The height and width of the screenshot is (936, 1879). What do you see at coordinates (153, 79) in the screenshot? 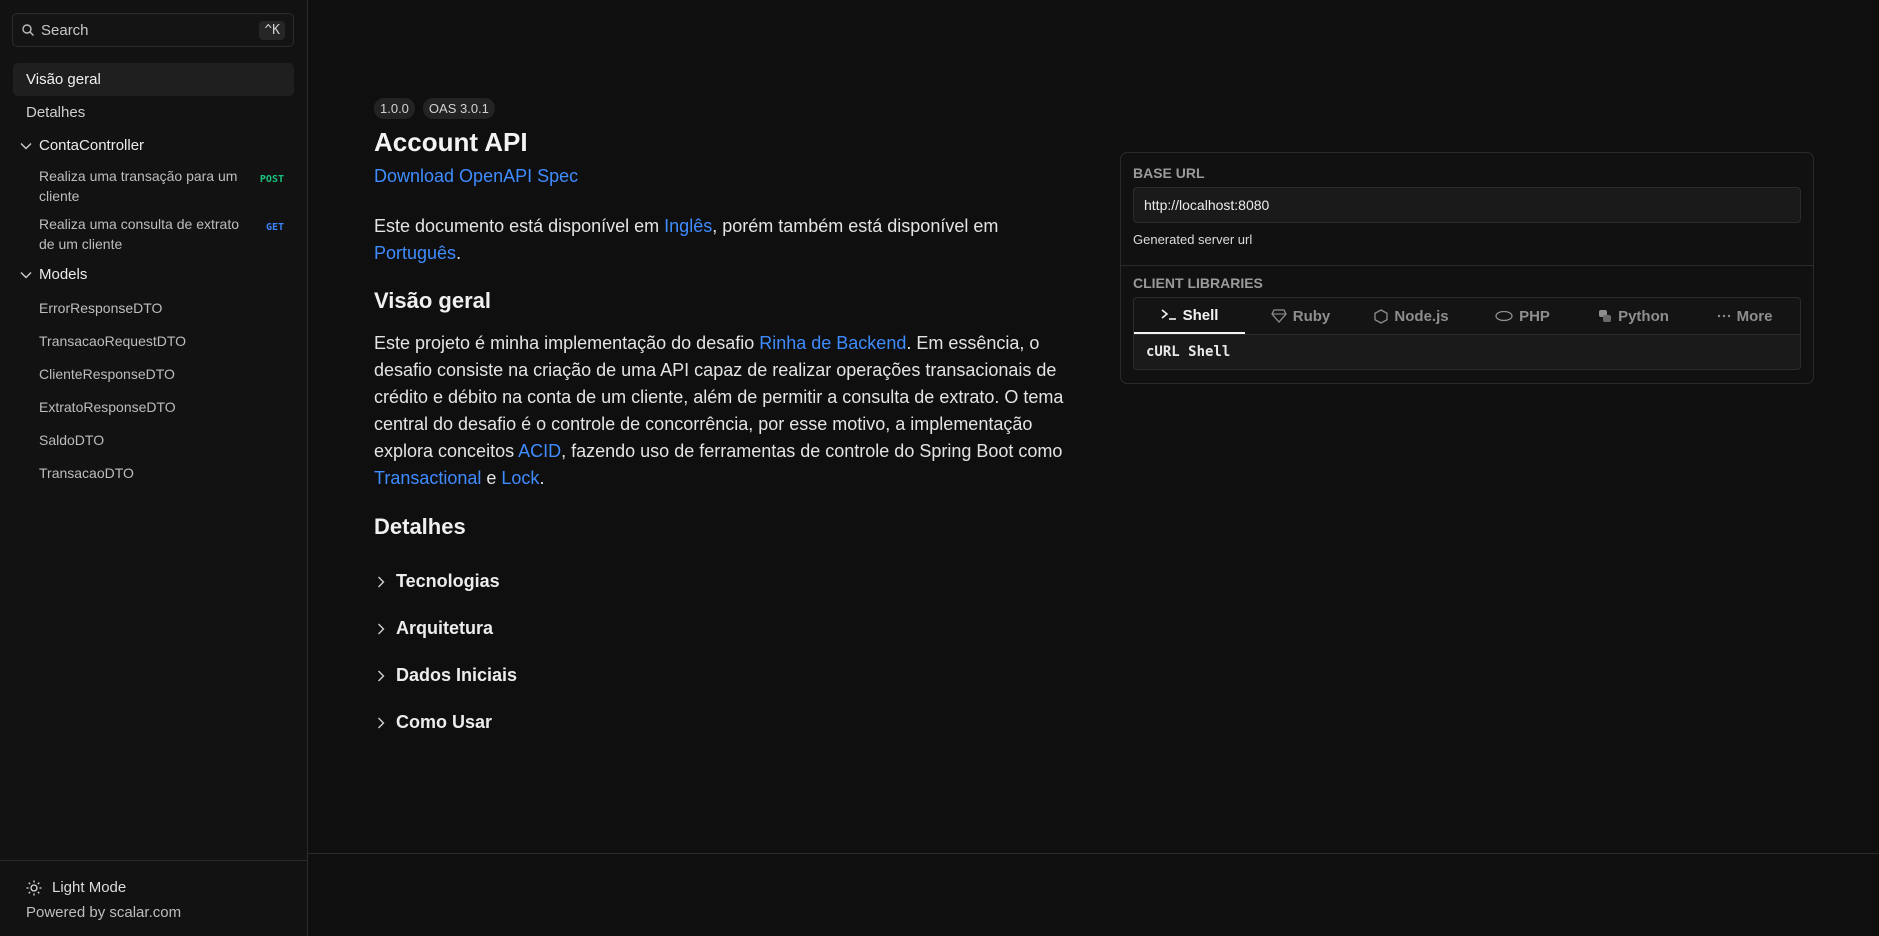
I see `sidebar-item-overview: Visão geral` at bounding box center [153, 79].